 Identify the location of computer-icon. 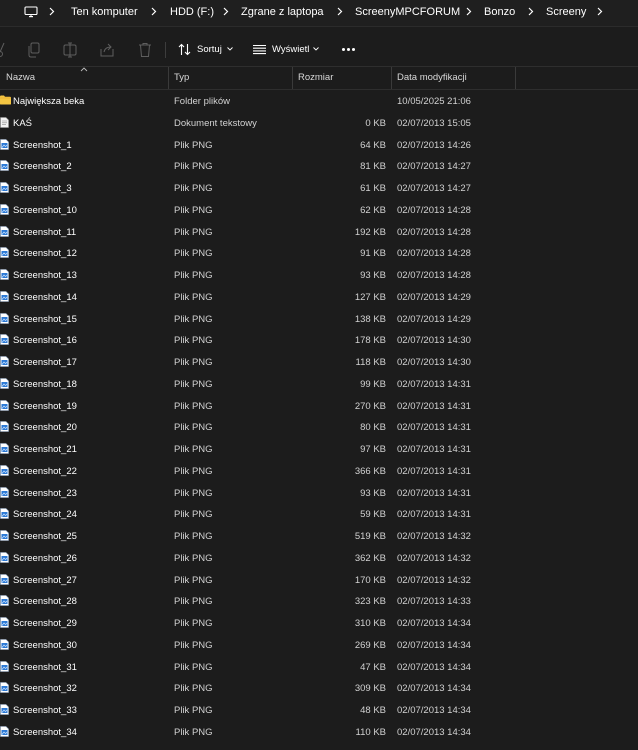
(31, 12).